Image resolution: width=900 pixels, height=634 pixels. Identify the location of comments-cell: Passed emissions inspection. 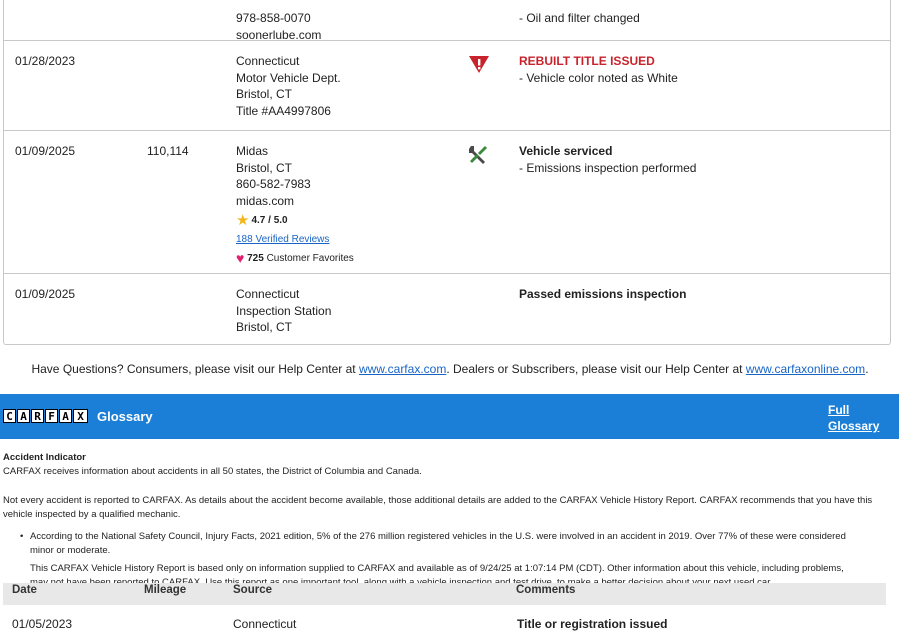
(602, 294).